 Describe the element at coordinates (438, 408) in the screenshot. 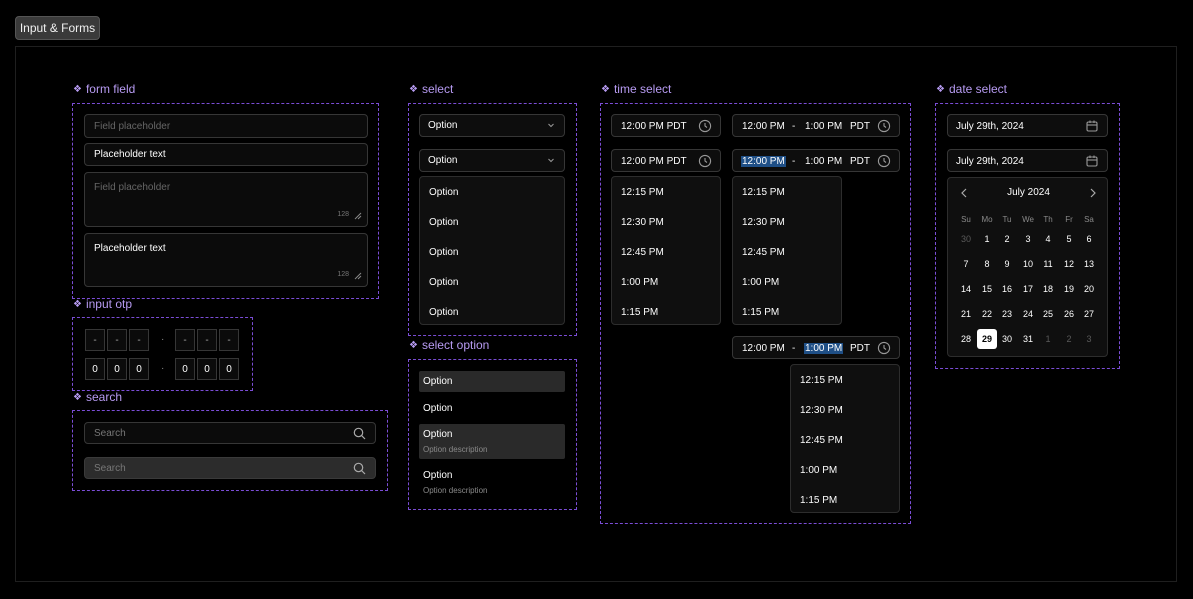

I see `option-label: Option` at that location.